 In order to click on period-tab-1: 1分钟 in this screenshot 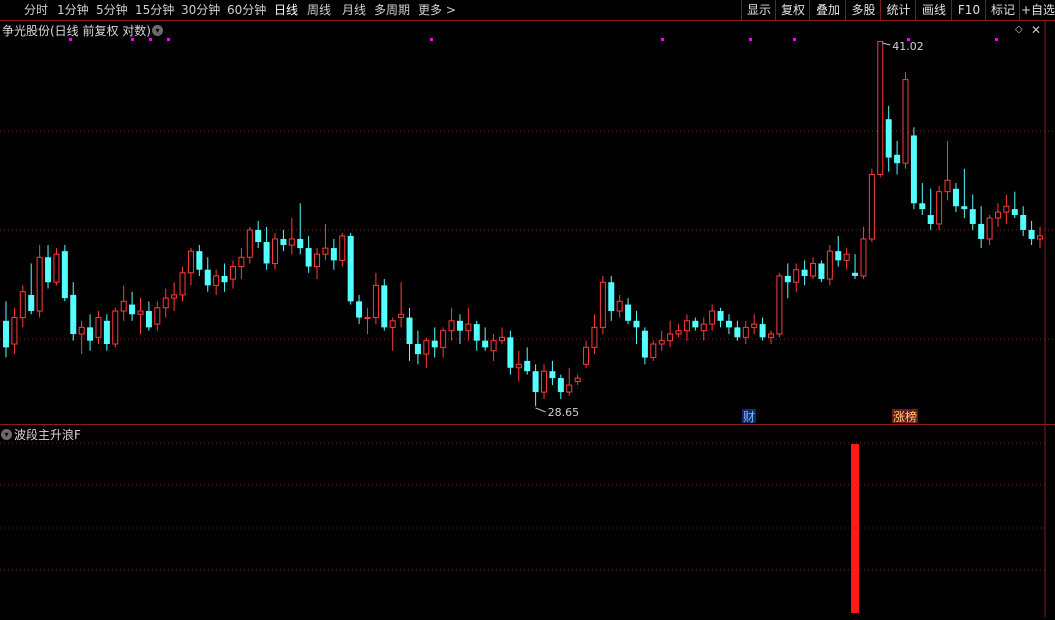, I will do `click(73, 10)`.